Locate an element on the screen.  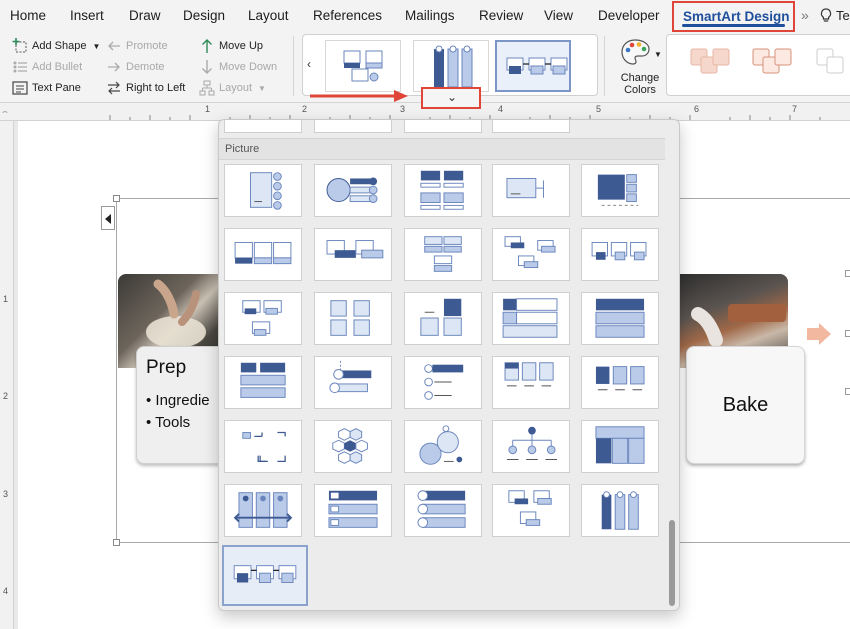
add-bullet-button: Add Bullet is located at coordinates (47, 67).